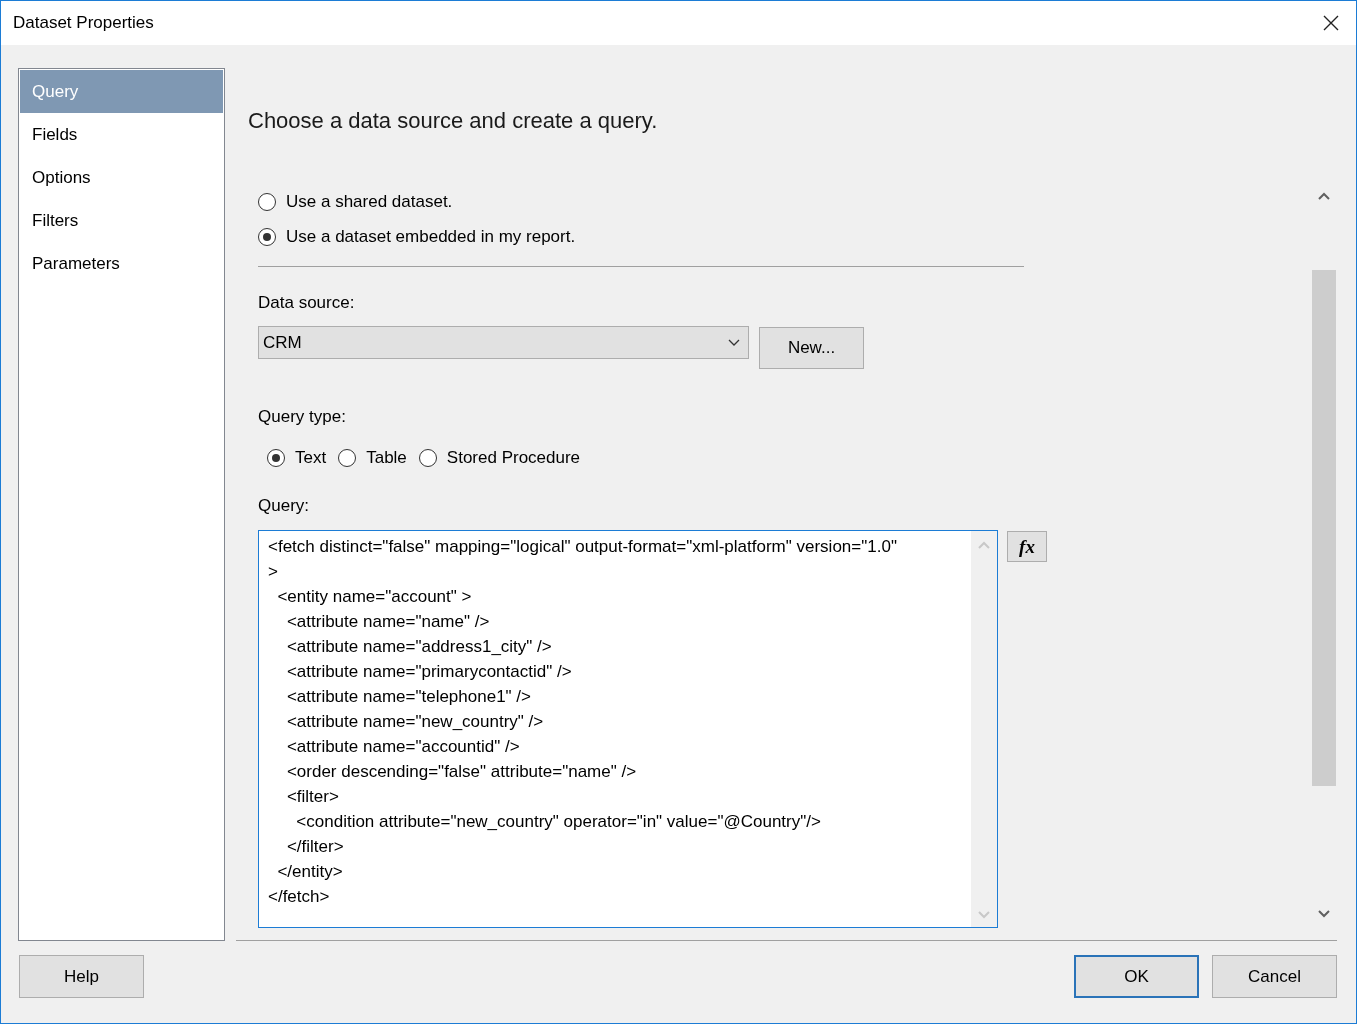 The image size is (1357, 1024). Describe the element at coordinates (503, 342) in the screenshot. I see `data-source-dropdown: CRM` at that location.